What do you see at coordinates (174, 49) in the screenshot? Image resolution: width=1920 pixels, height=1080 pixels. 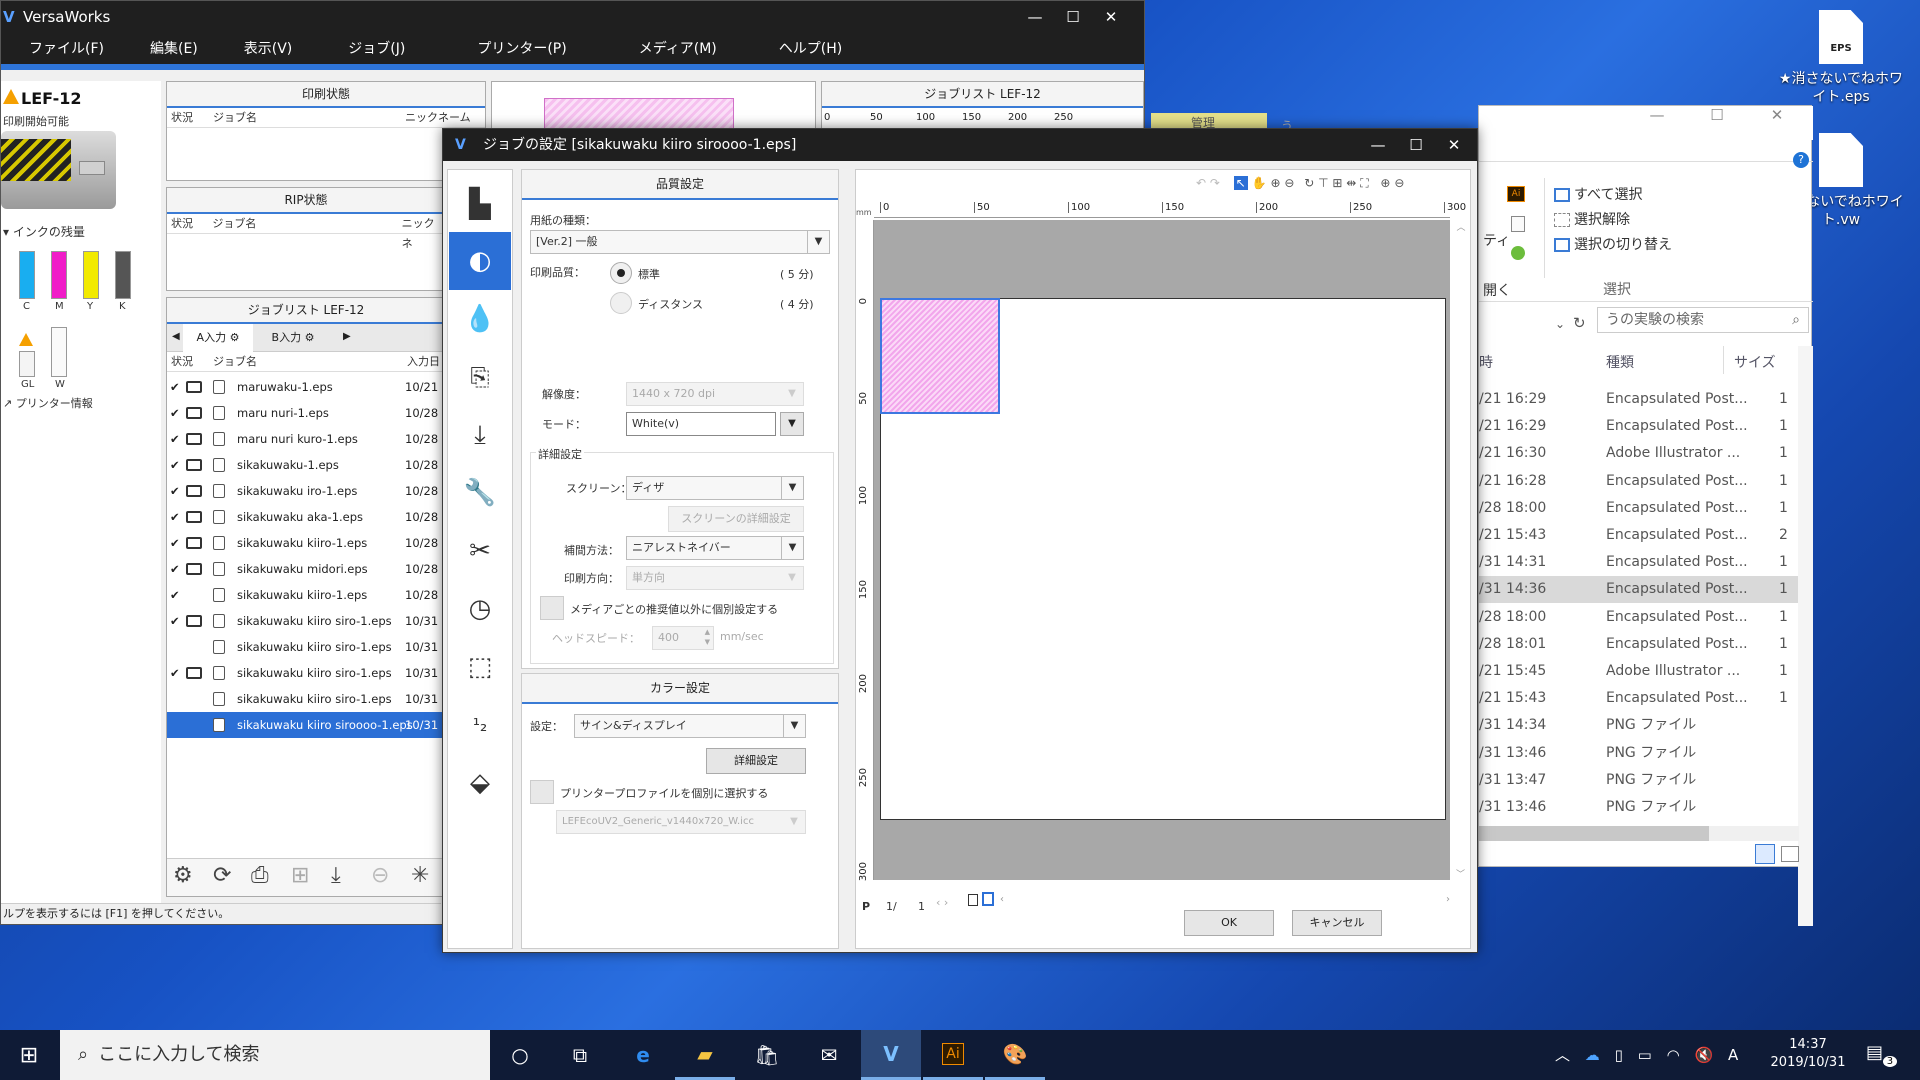 I see `menu-edit: 編集(E)` at bounding box center [174, 49].